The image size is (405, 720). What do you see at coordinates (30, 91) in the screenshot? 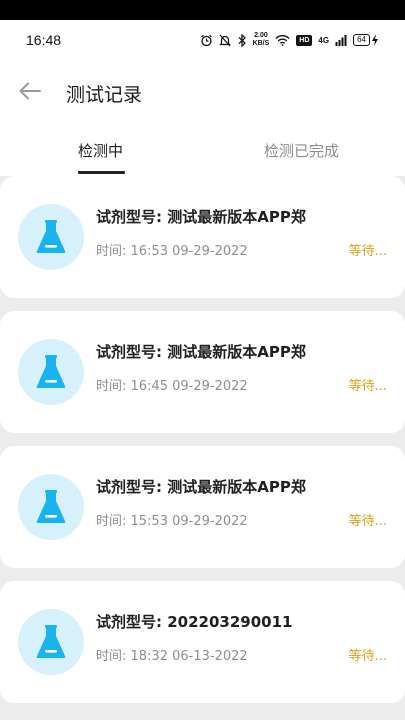
I see `back-arrow-icon` at bounding box center [30, 91].